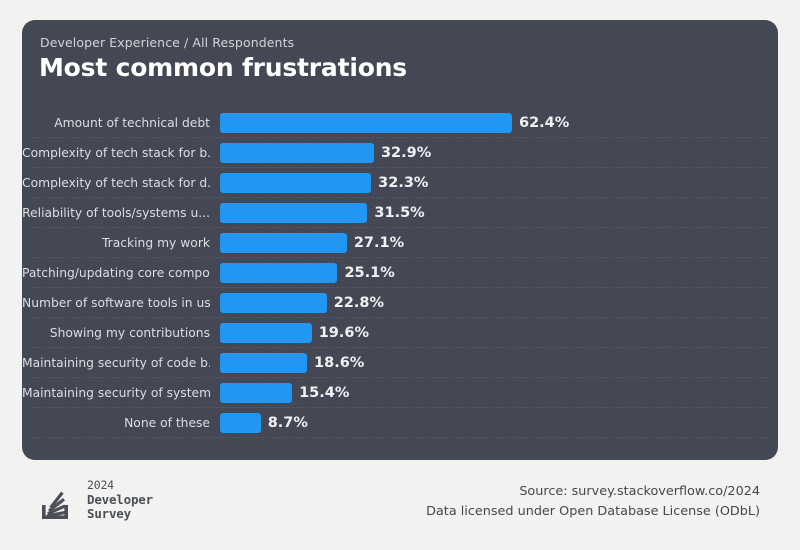  I want to click on bar-track: 19.6%, so click(499, 333).